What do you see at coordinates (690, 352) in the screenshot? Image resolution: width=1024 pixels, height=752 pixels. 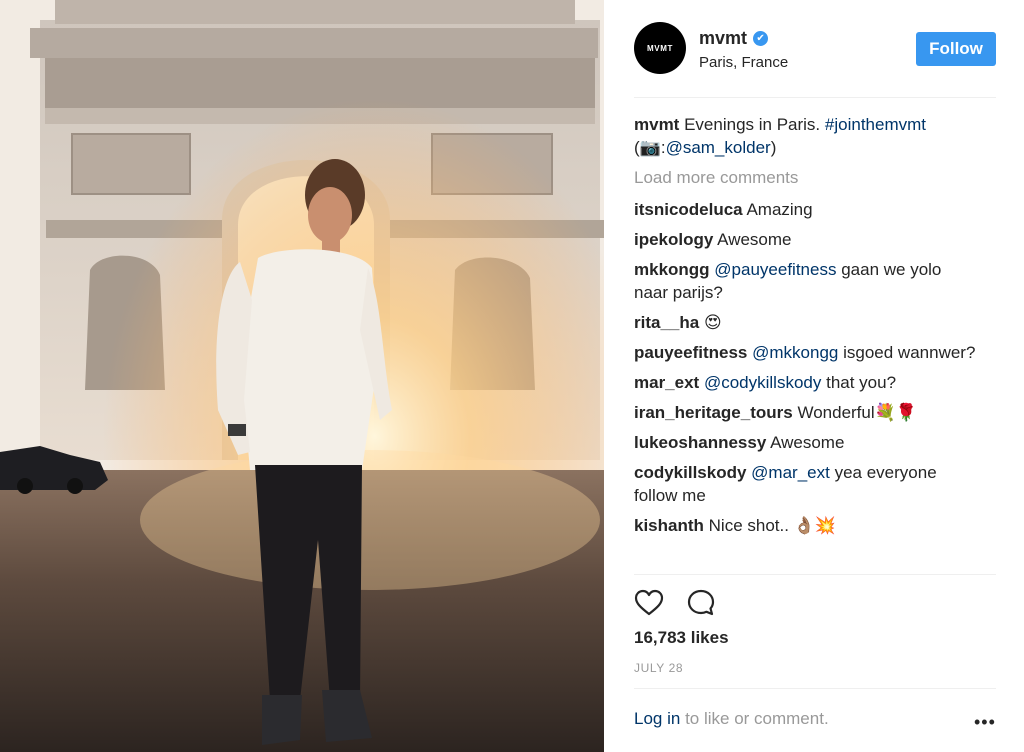 I see `comment-username: pauyeefitness` at bounding box center [690, 352].